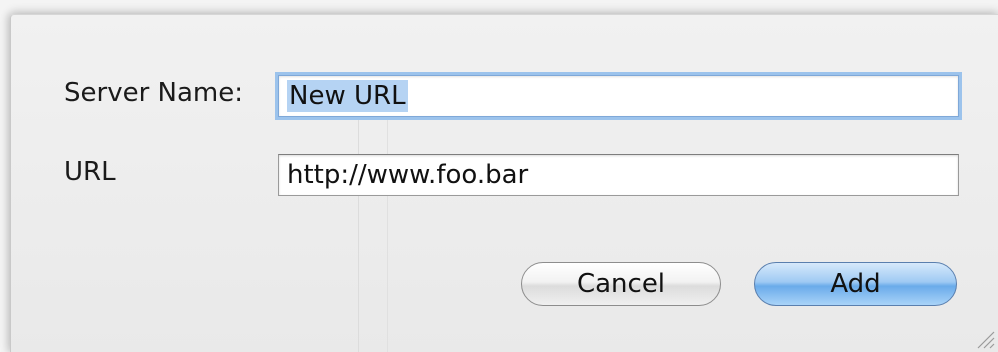 The width and height of the screenshot is (998, 352). What do you see at coordinates (621, 284) in the screenshot?
I see `cancel-button: Cancel` at bounding box center [621, 284].